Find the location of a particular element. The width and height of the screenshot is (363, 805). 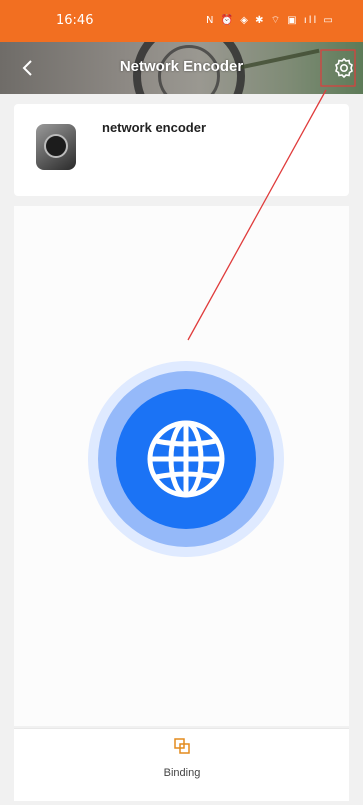

device-thumbnail is located at coordinates (56, 147).